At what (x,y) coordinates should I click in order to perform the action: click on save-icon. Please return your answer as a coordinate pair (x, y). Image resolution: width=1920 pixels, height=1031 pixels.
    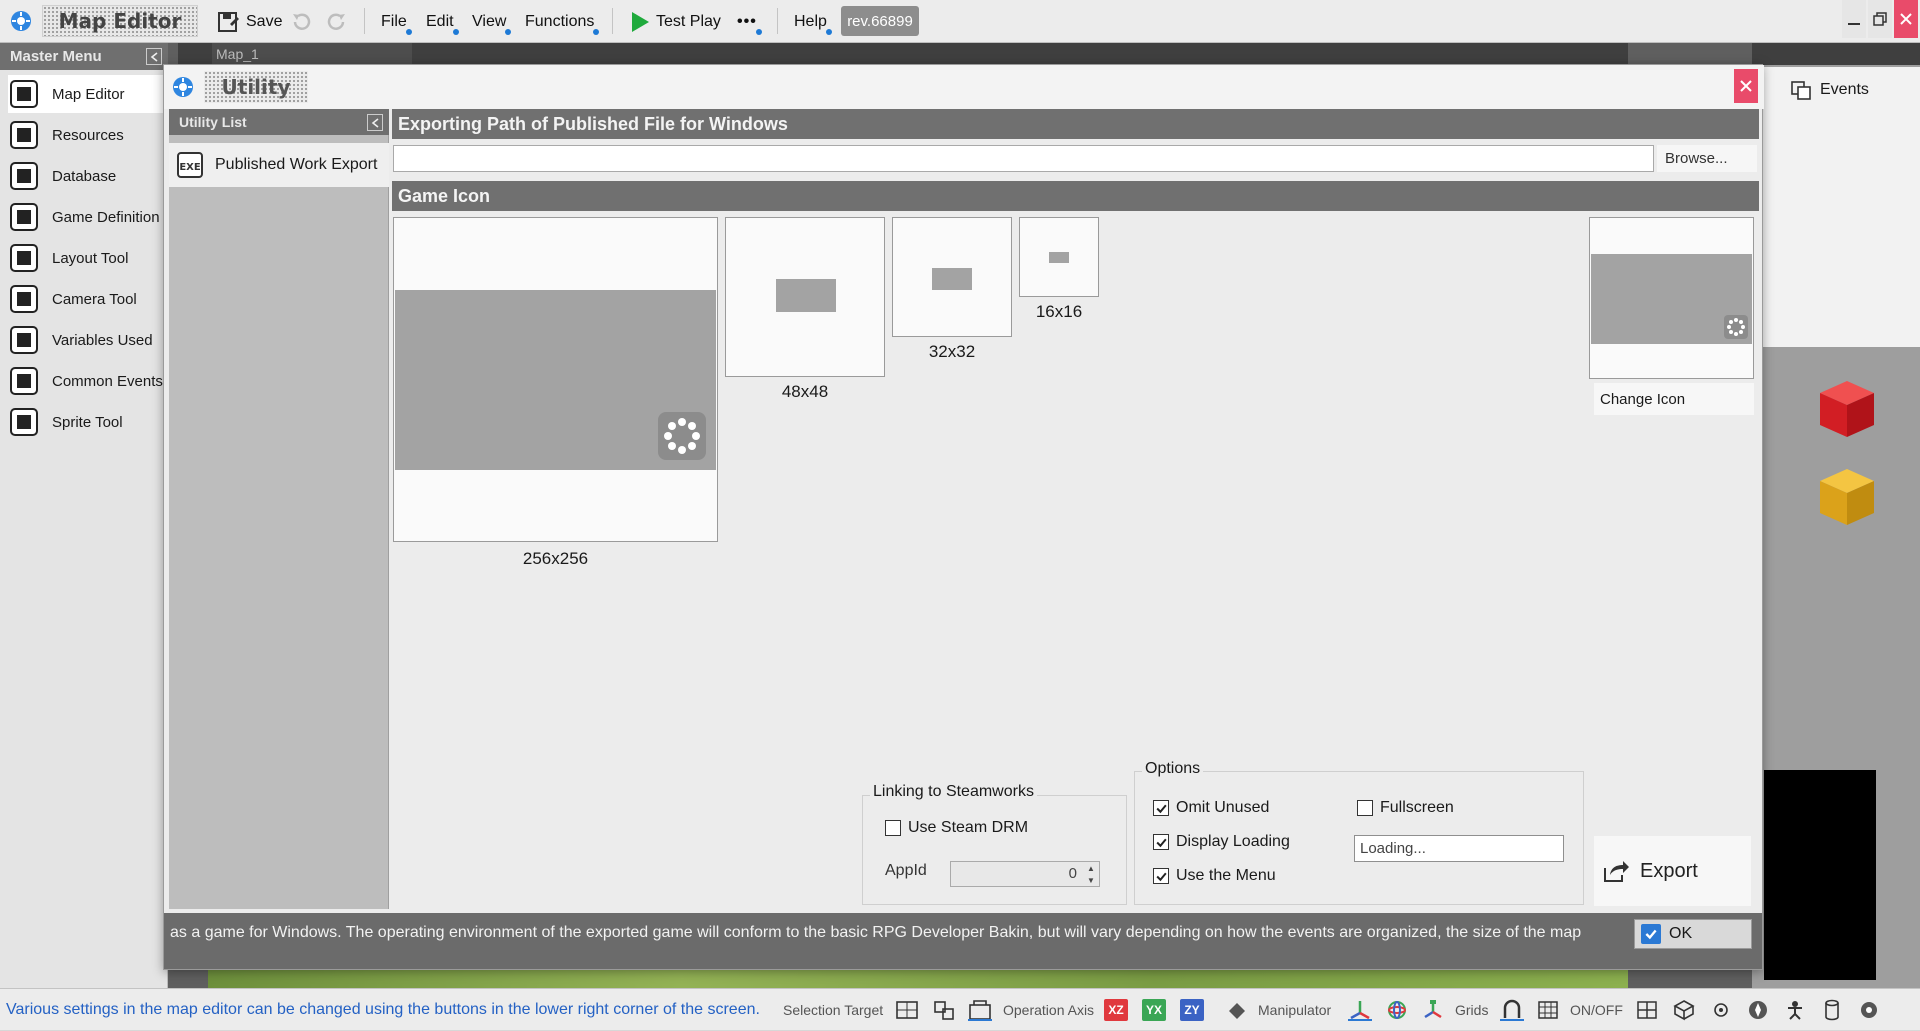
    Looking at the image, I should click on (228, 22).